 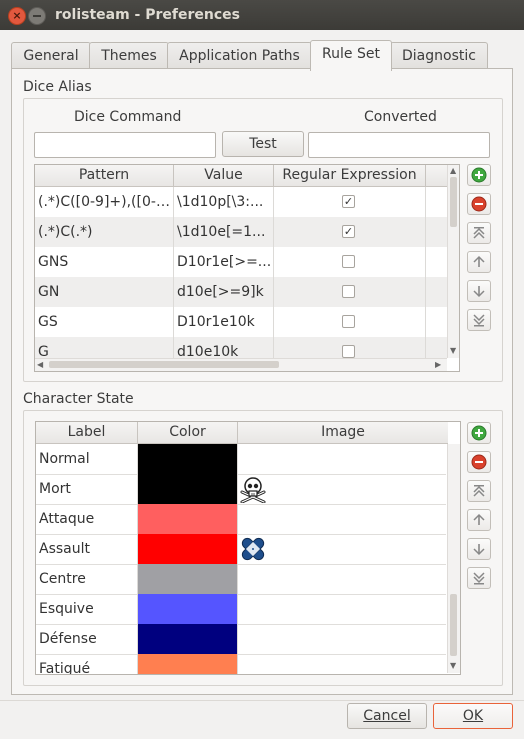 I want to click on dice-command-input, so click(x=125, y=145).